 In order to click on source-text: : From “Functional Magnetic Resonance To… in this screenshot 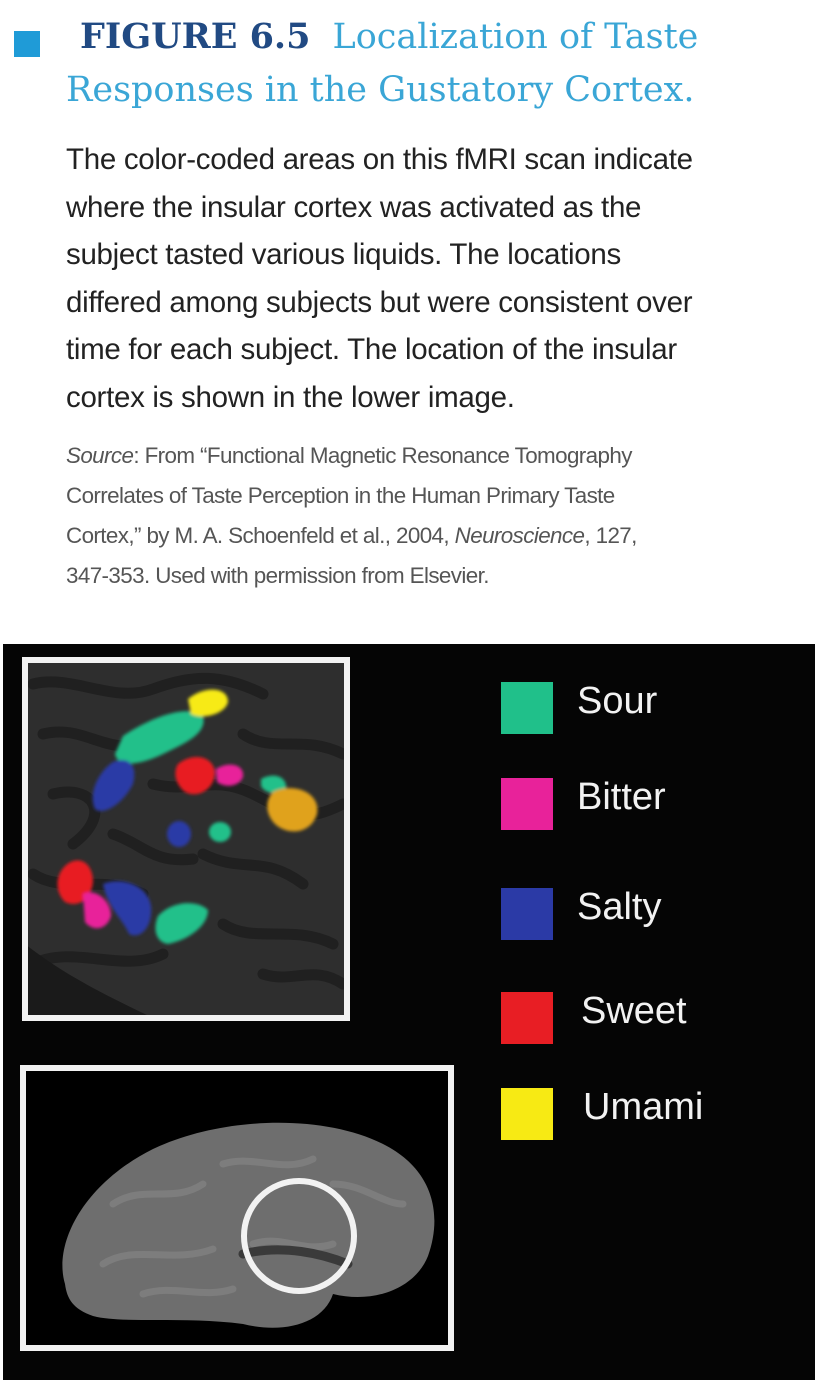, I will do `click(382, 455)`.